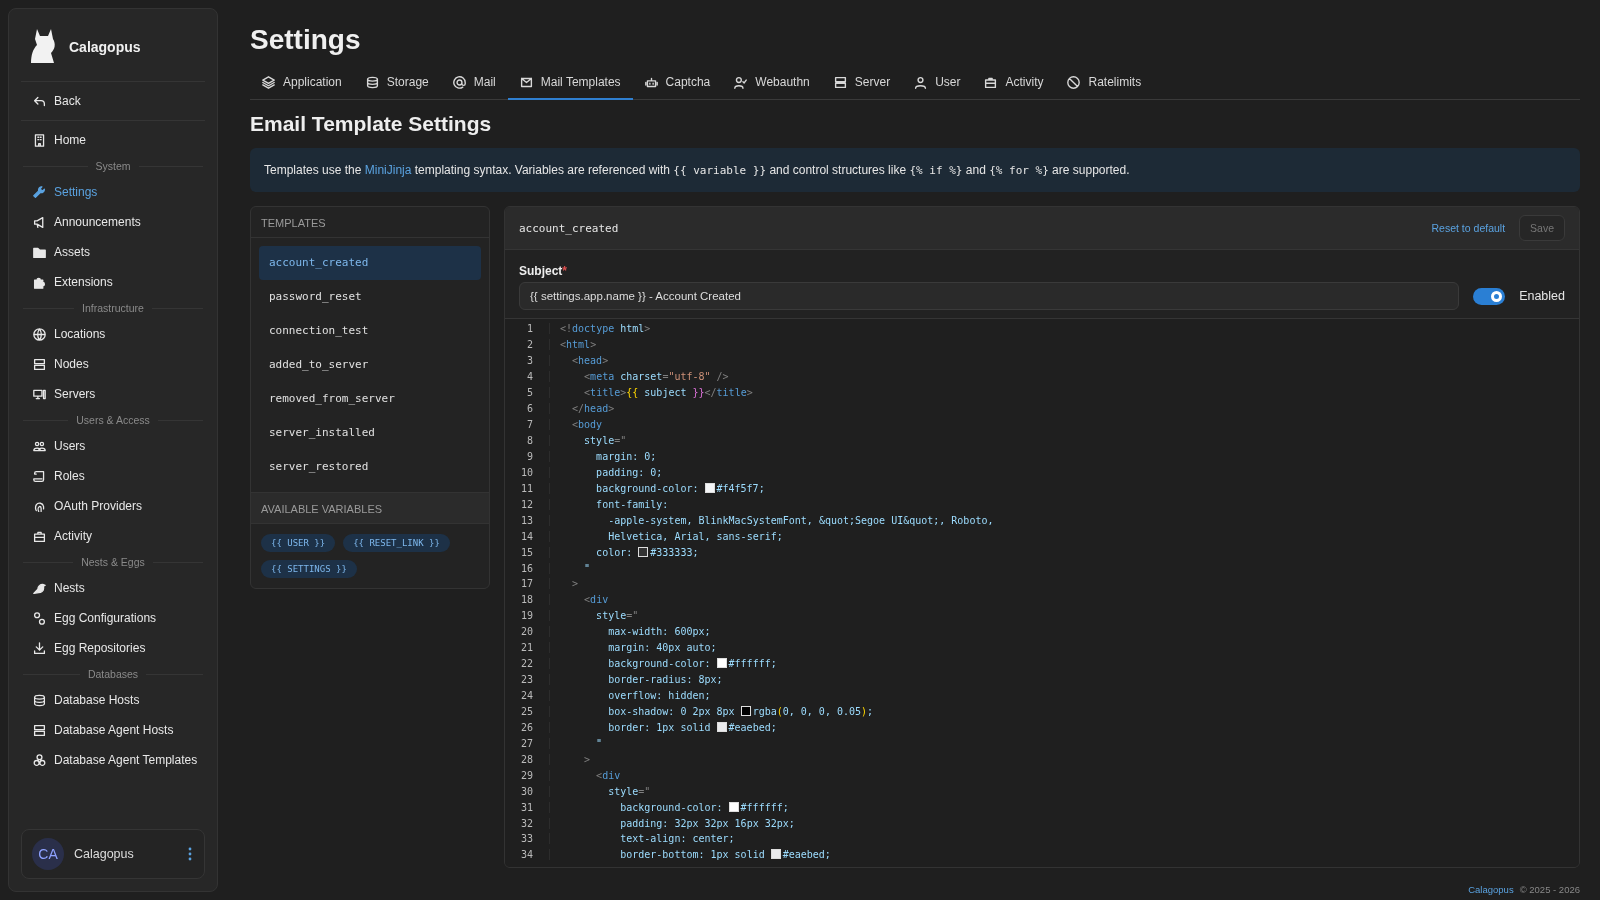 This screenshot has height=900, width=1600. What do you see at coordinates (113, 730) in the screenshot?
I see `sidebar-item: Database Agent Hosts` at bounding box center [113, 730].